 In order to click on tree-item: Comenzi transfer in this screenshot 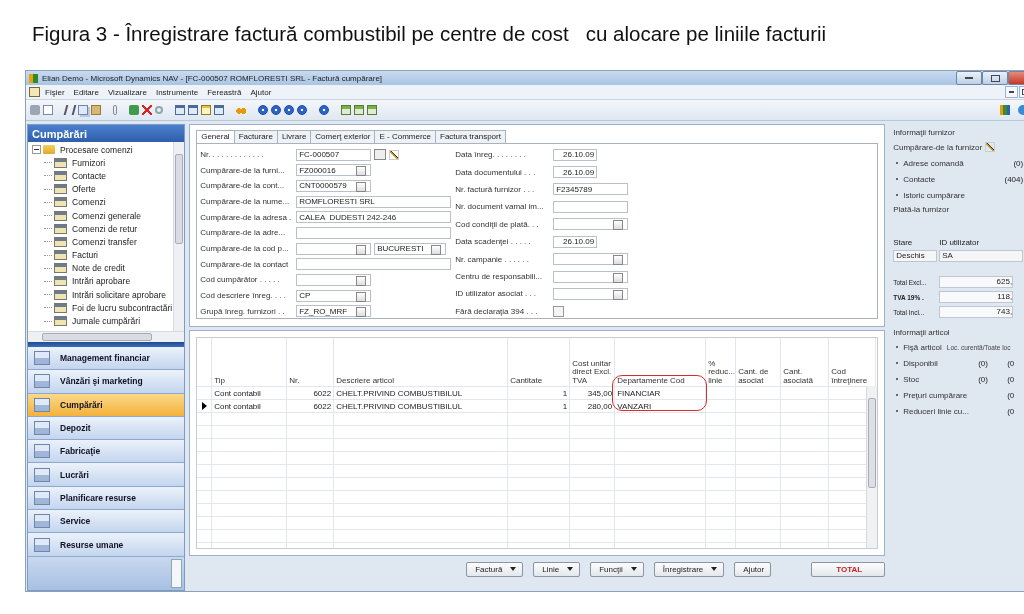, I will do `click(104, 241)`.